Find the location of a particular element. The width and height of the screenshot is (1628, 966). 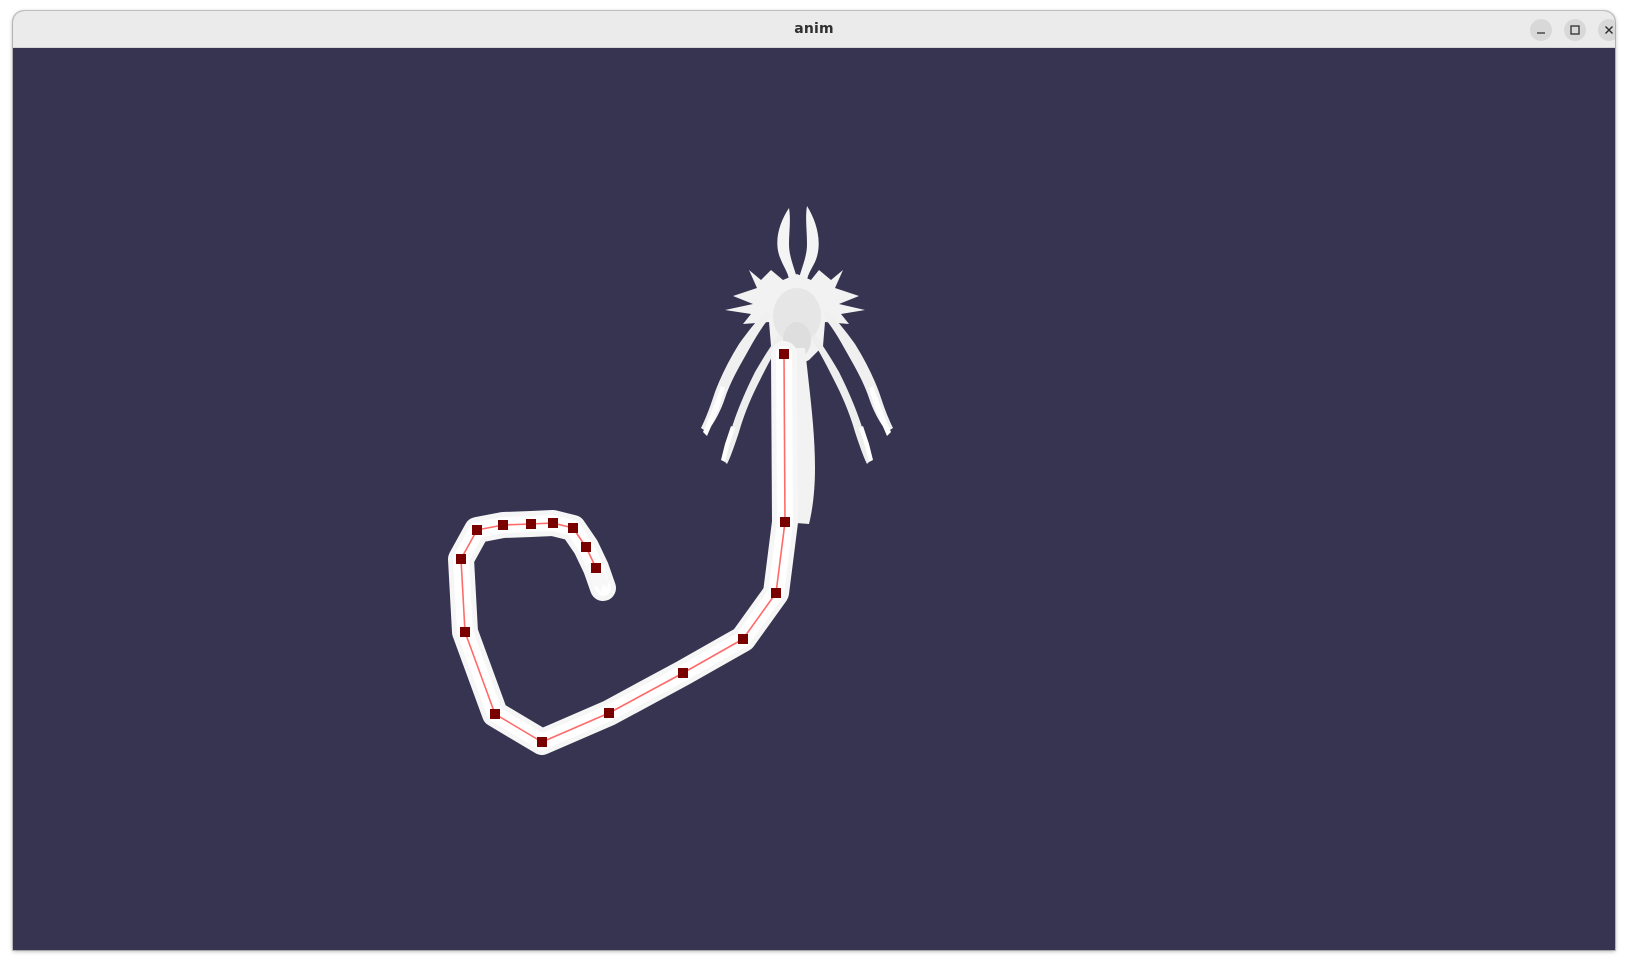

maximize-button is located at coordinates (1575, 30).